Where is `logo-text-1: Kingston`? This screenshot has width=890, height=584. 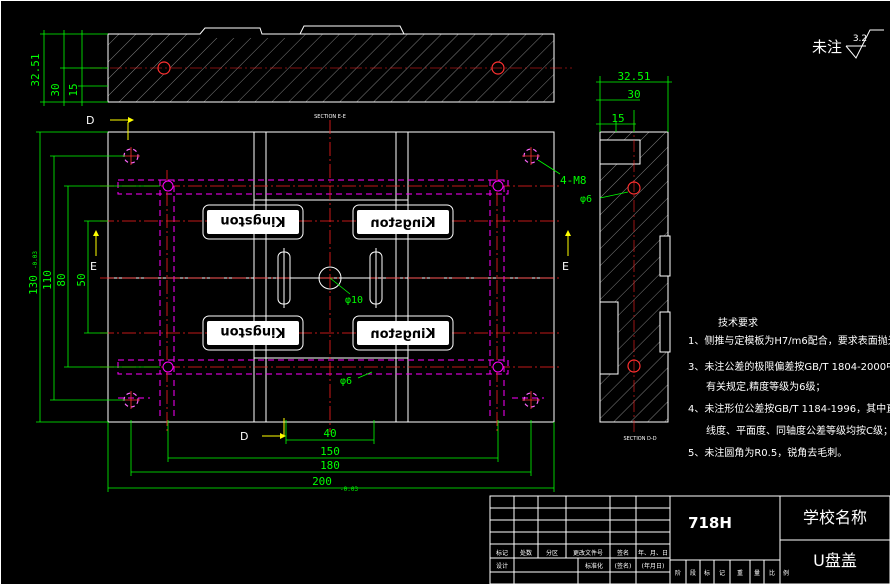 logo-text-1: Kingston is located at coordinates (252, 220).